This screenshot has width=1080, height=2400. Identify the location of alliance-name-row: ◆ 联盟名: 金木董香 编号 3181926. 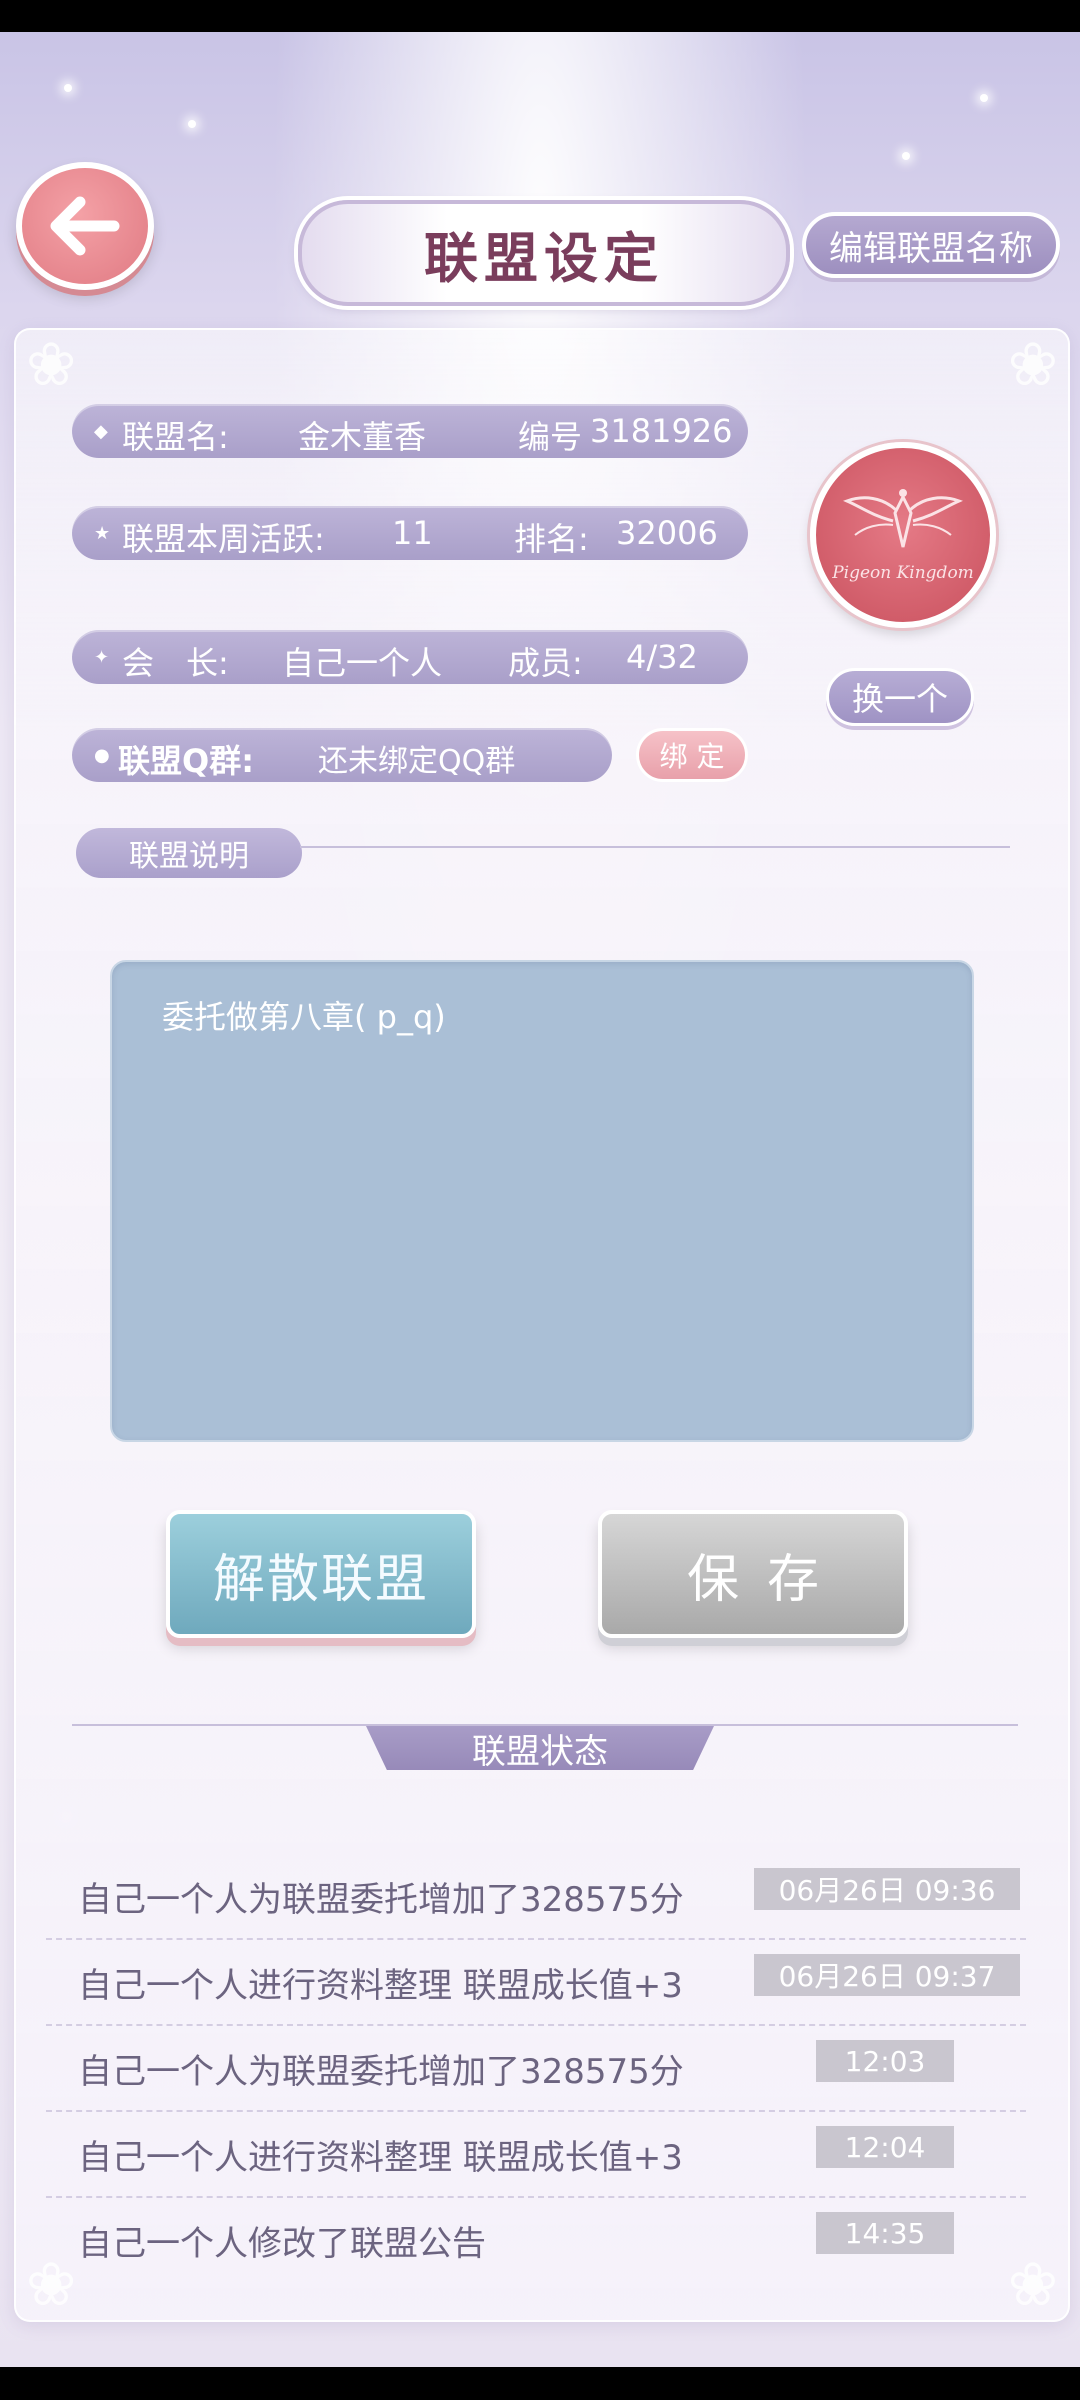
(410, 431).